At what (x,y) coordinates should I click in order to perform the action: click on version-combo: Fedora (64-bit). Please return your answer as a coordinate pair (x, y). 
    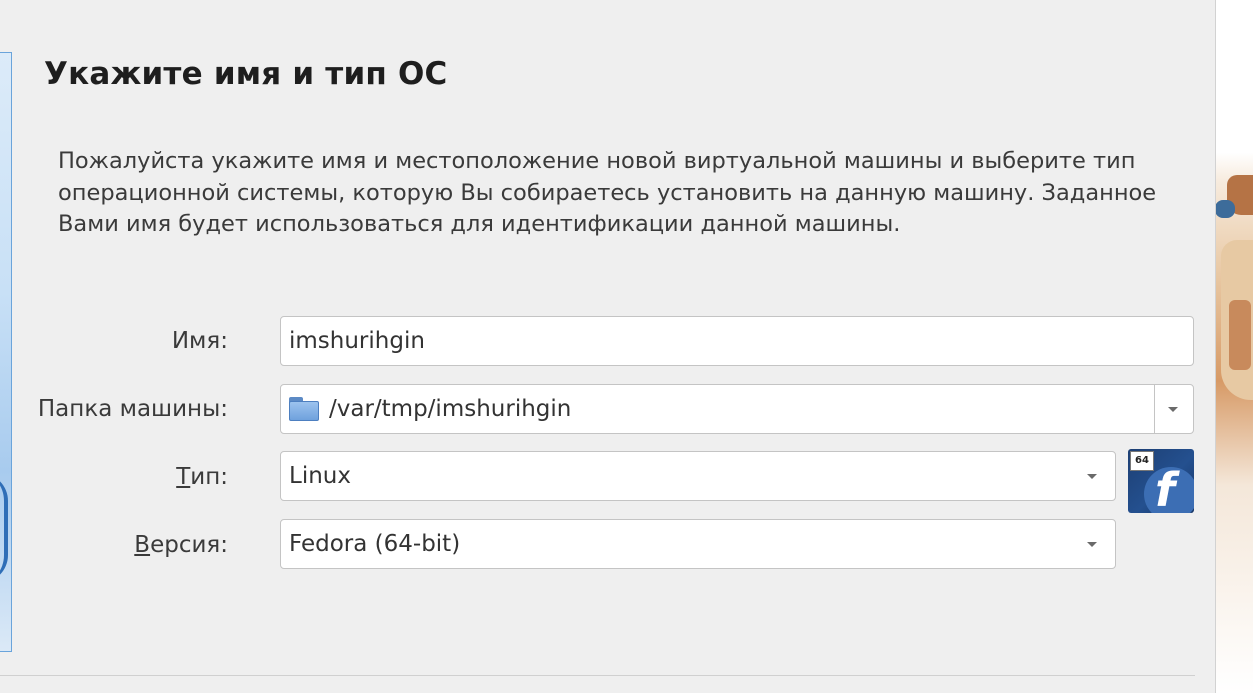
    Looking at the image, I should click on (698, 544).